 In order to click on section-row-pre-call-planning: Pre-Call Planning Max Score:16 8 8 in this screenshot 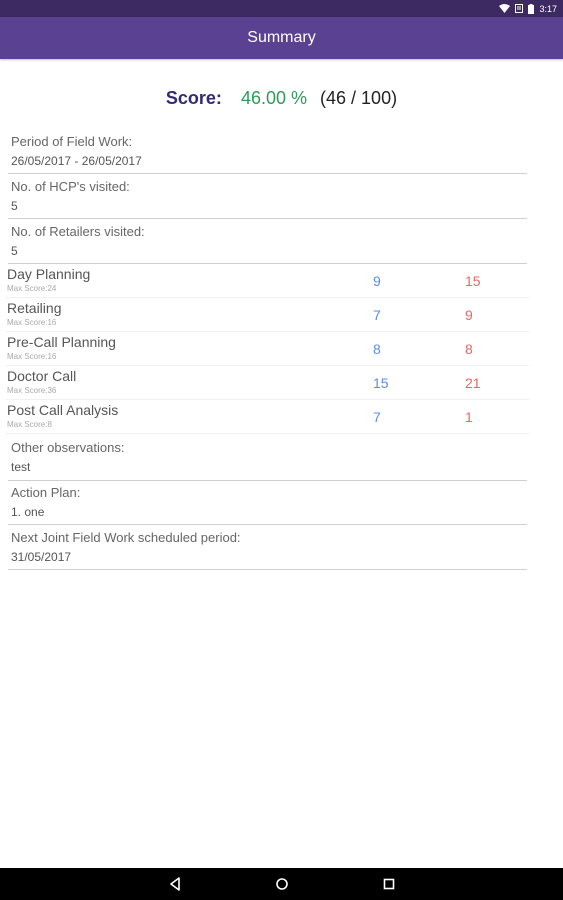, I will do `click(267, 349)`.